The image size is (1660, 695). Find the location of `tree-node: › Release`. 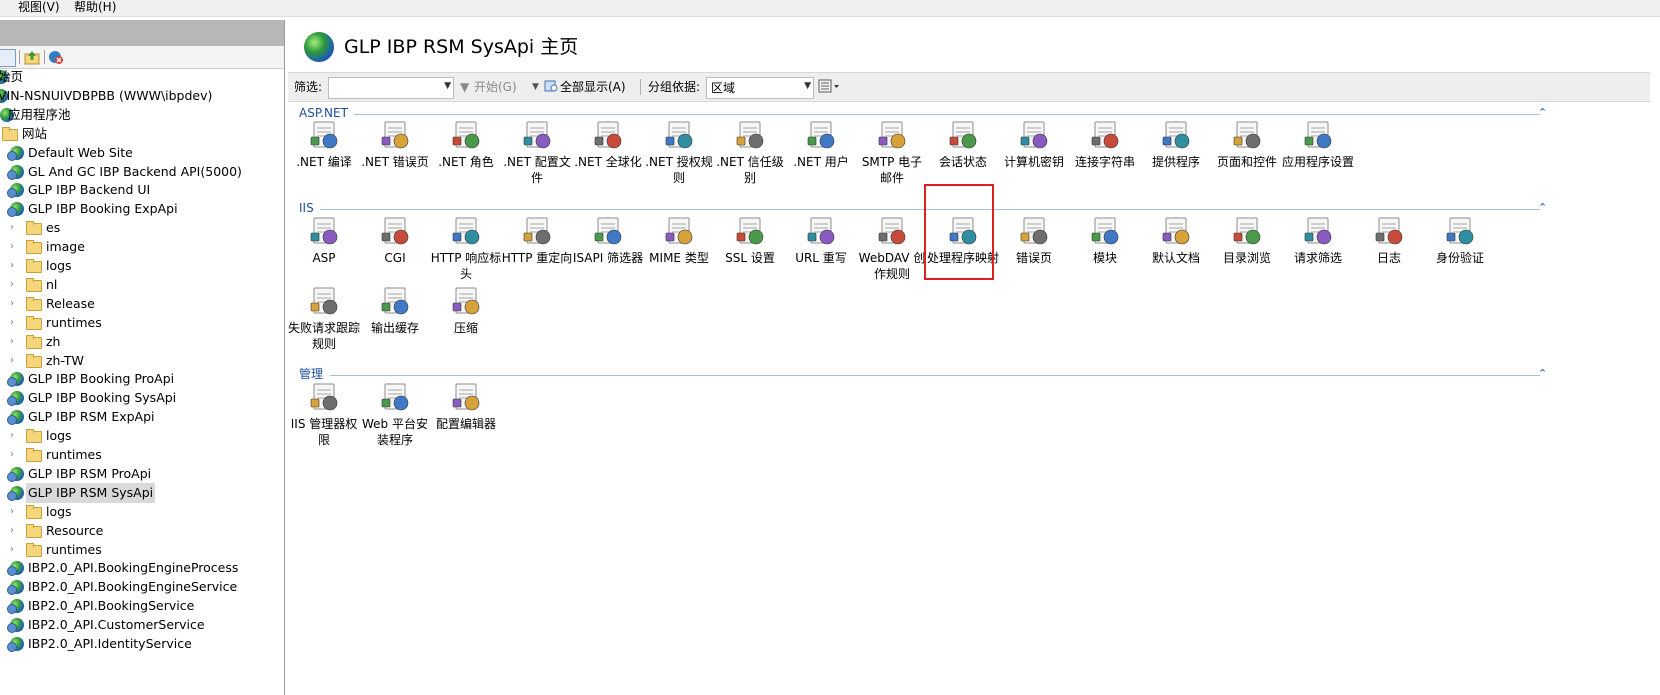

tree-node: › Release is located at coordinates (142, 304).